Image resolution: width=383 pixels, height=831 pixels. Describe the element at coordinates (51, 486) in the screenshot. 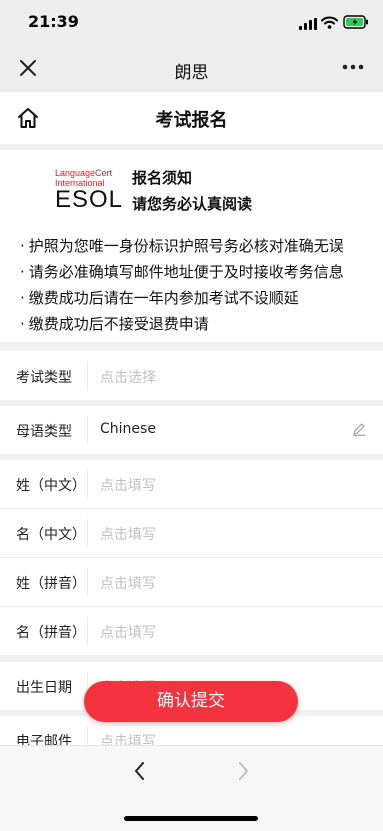

I see `field-label: 姓（中文）` at that location.